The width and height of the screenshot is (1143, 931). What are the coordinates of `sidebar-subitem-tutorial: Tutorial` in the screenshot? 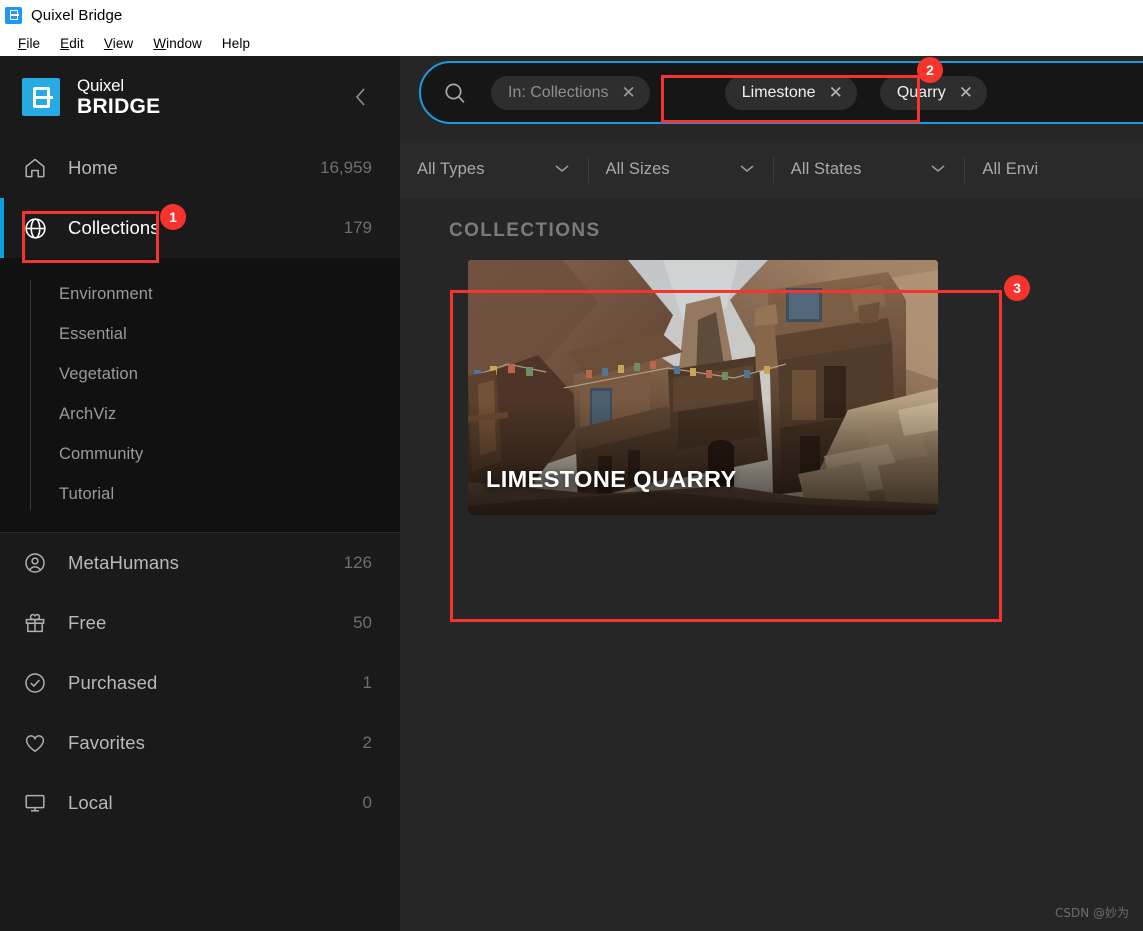 It's located at (200, 494).